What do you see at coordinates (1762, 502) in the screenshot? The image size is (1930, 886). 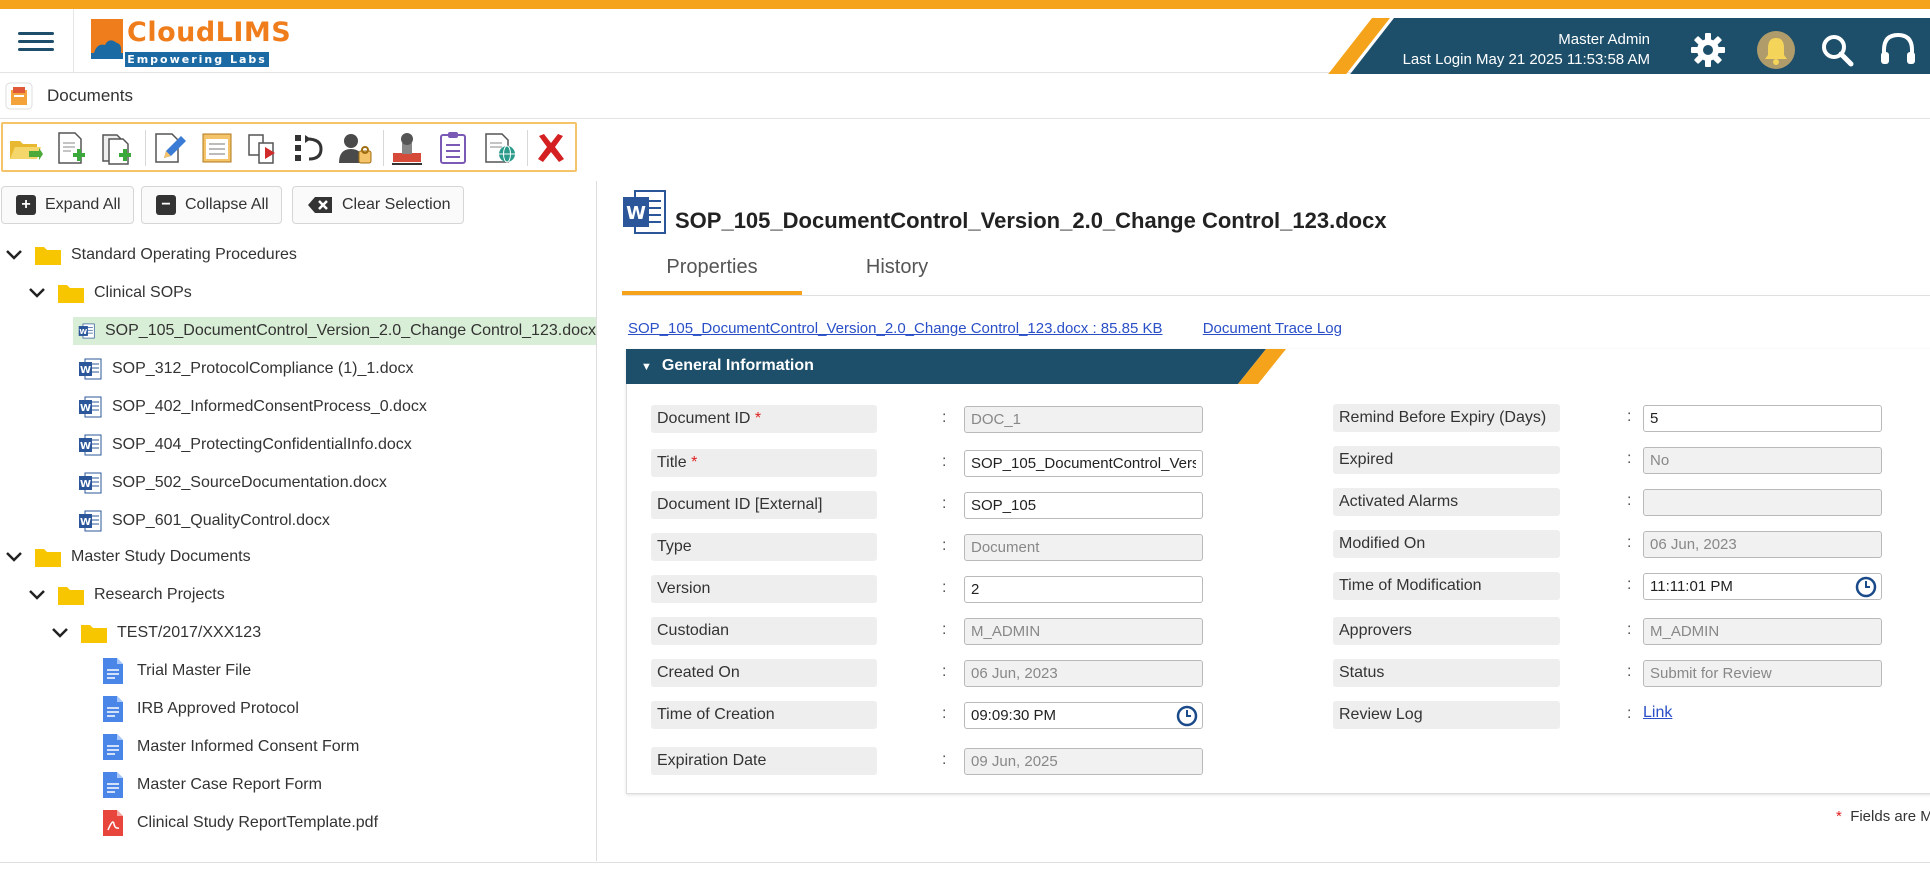 I see `activated-alarms-field` at bounding box center [1762, 502].